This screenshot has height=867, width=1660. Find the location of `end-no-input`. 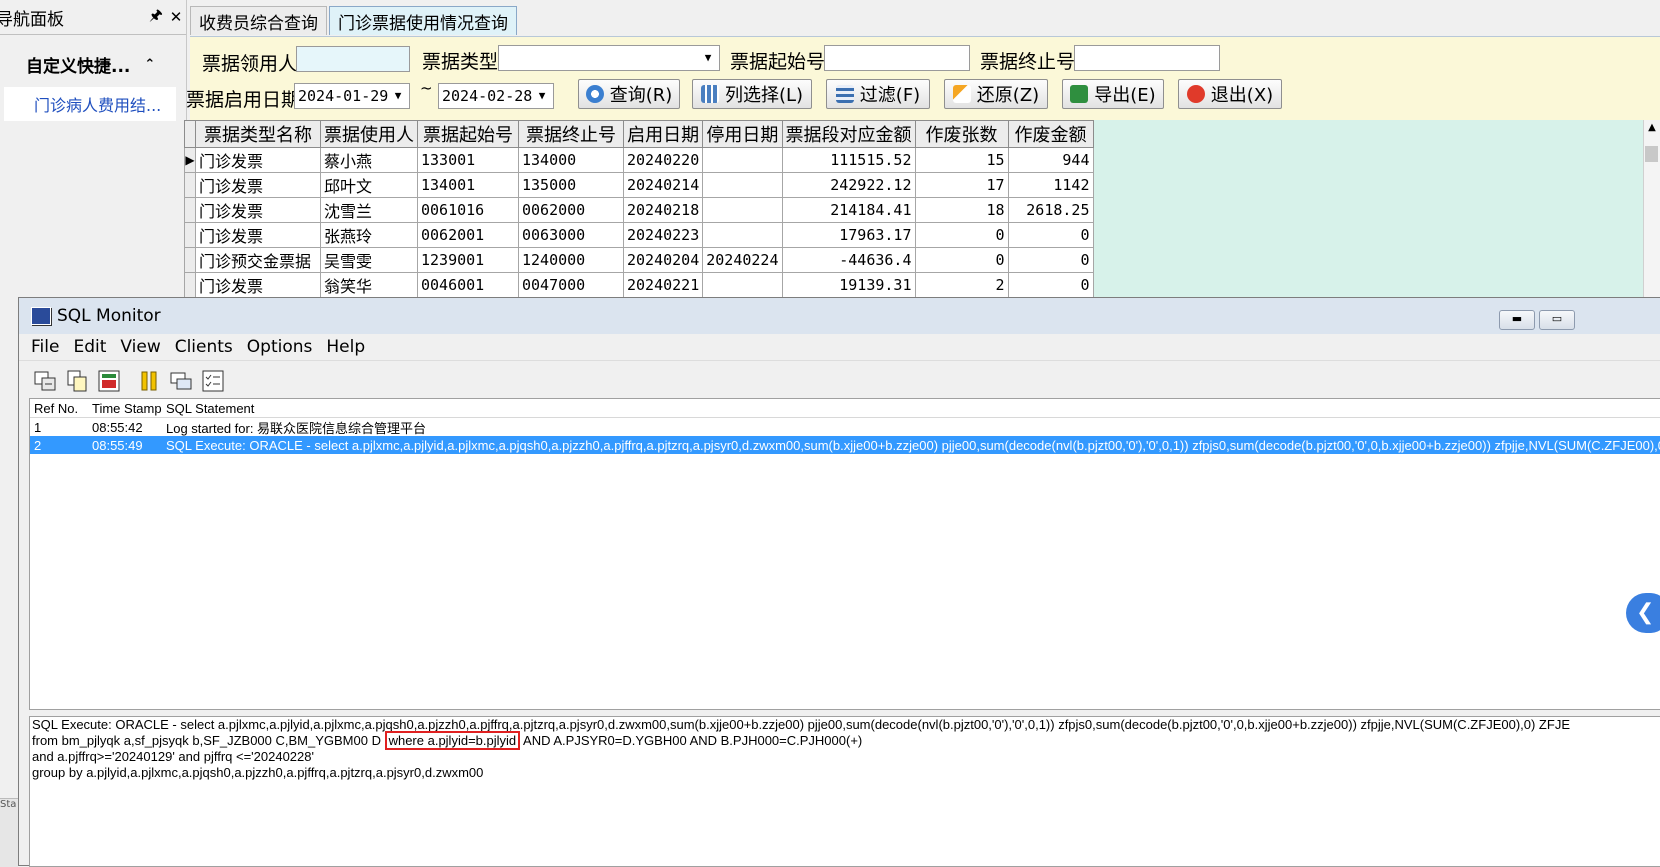

end-no-input is located at coordinates (1147, 58).